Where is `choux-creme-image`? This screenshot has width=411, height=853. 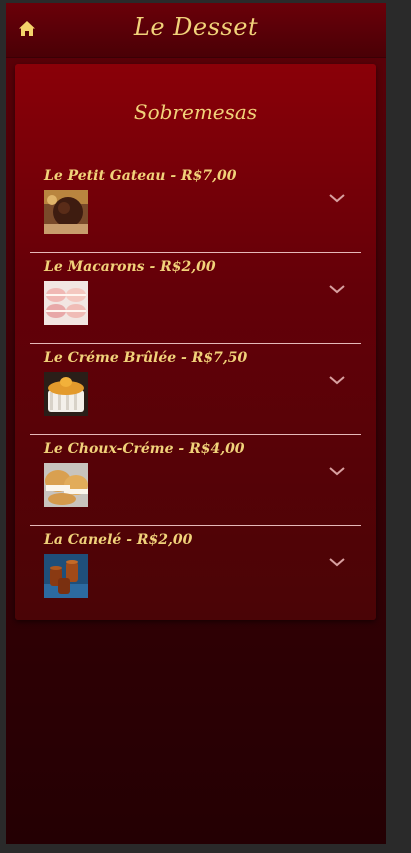
choux-creme-image is located at coordinates (66, 485).